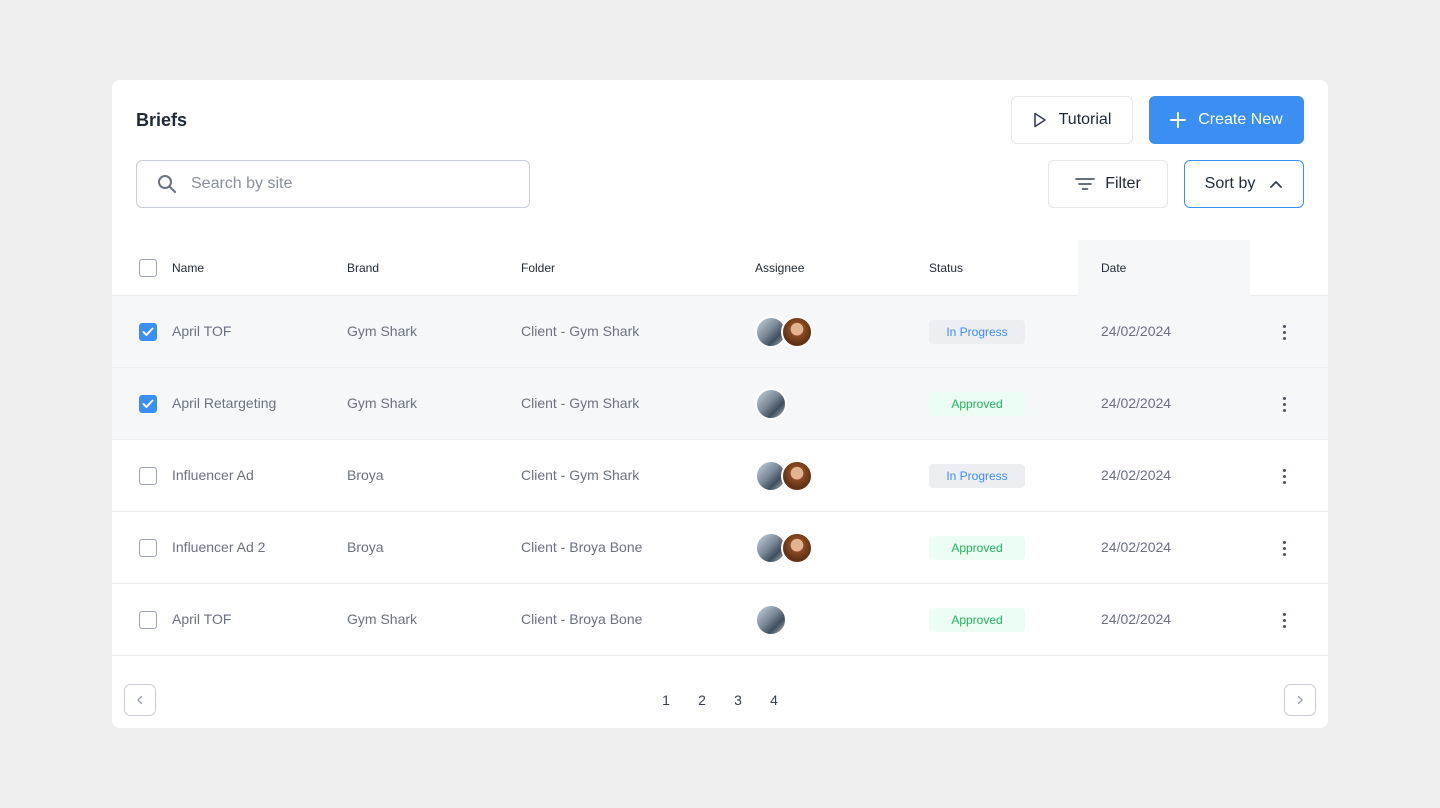 The height and width of the screenshot is (808, 1440). I want to click on pagination: 1 2 3 4, so click(720, 700).